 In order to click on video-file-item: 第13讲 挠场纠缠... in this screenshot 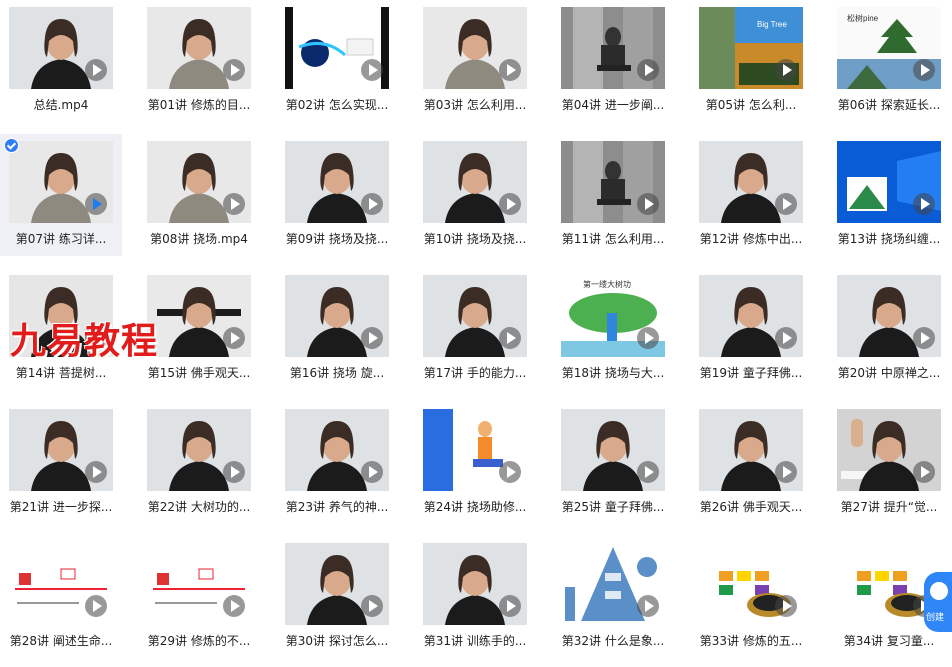, I will do `click(889, 195)`.